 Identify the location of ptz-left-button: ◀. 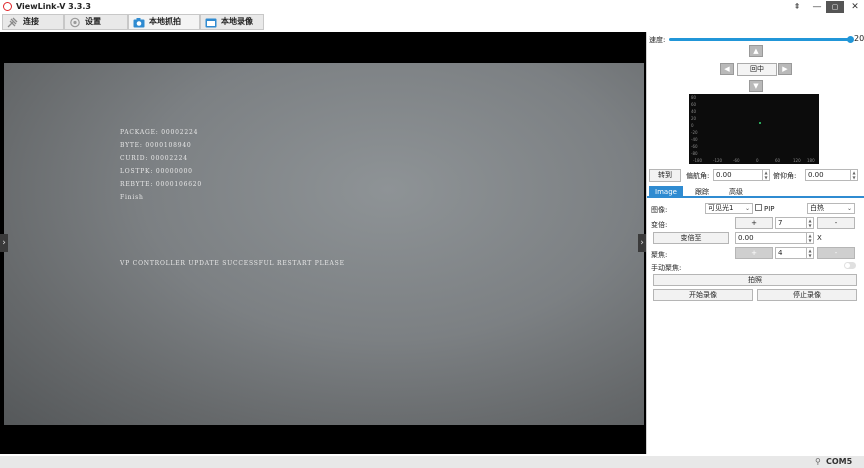
(727, 69).